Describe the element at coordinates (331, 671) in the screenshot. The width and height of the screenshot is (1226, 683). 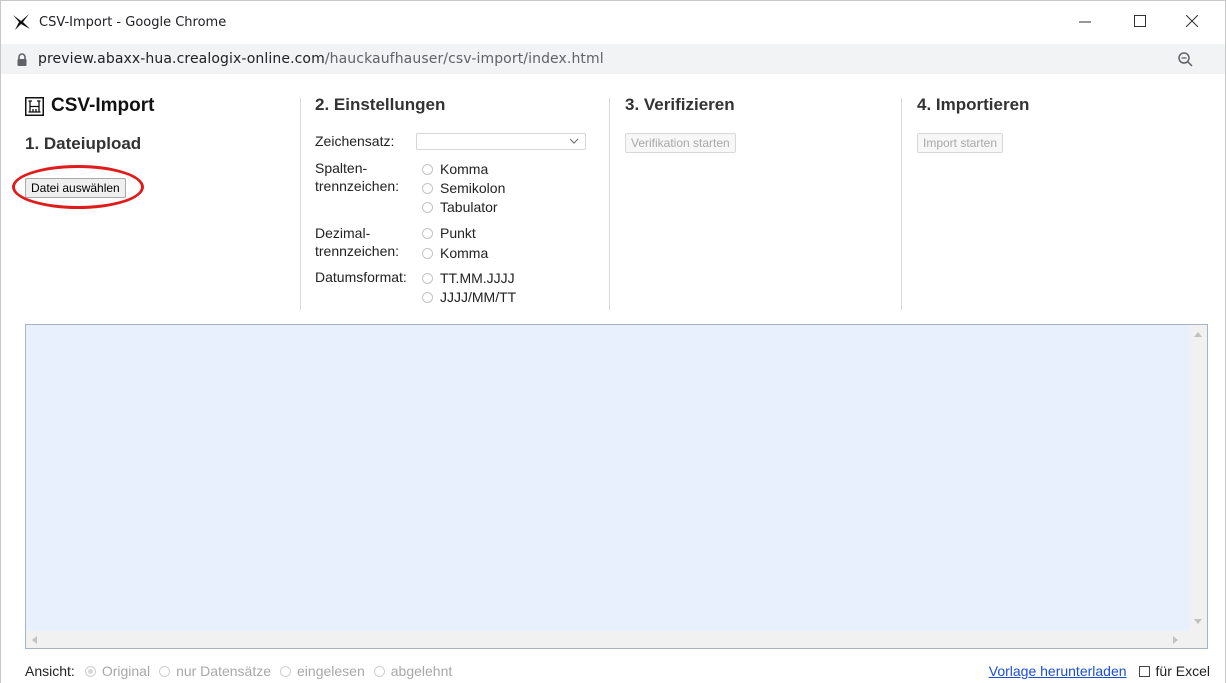
I see `option-label: eingelesen` at that location.